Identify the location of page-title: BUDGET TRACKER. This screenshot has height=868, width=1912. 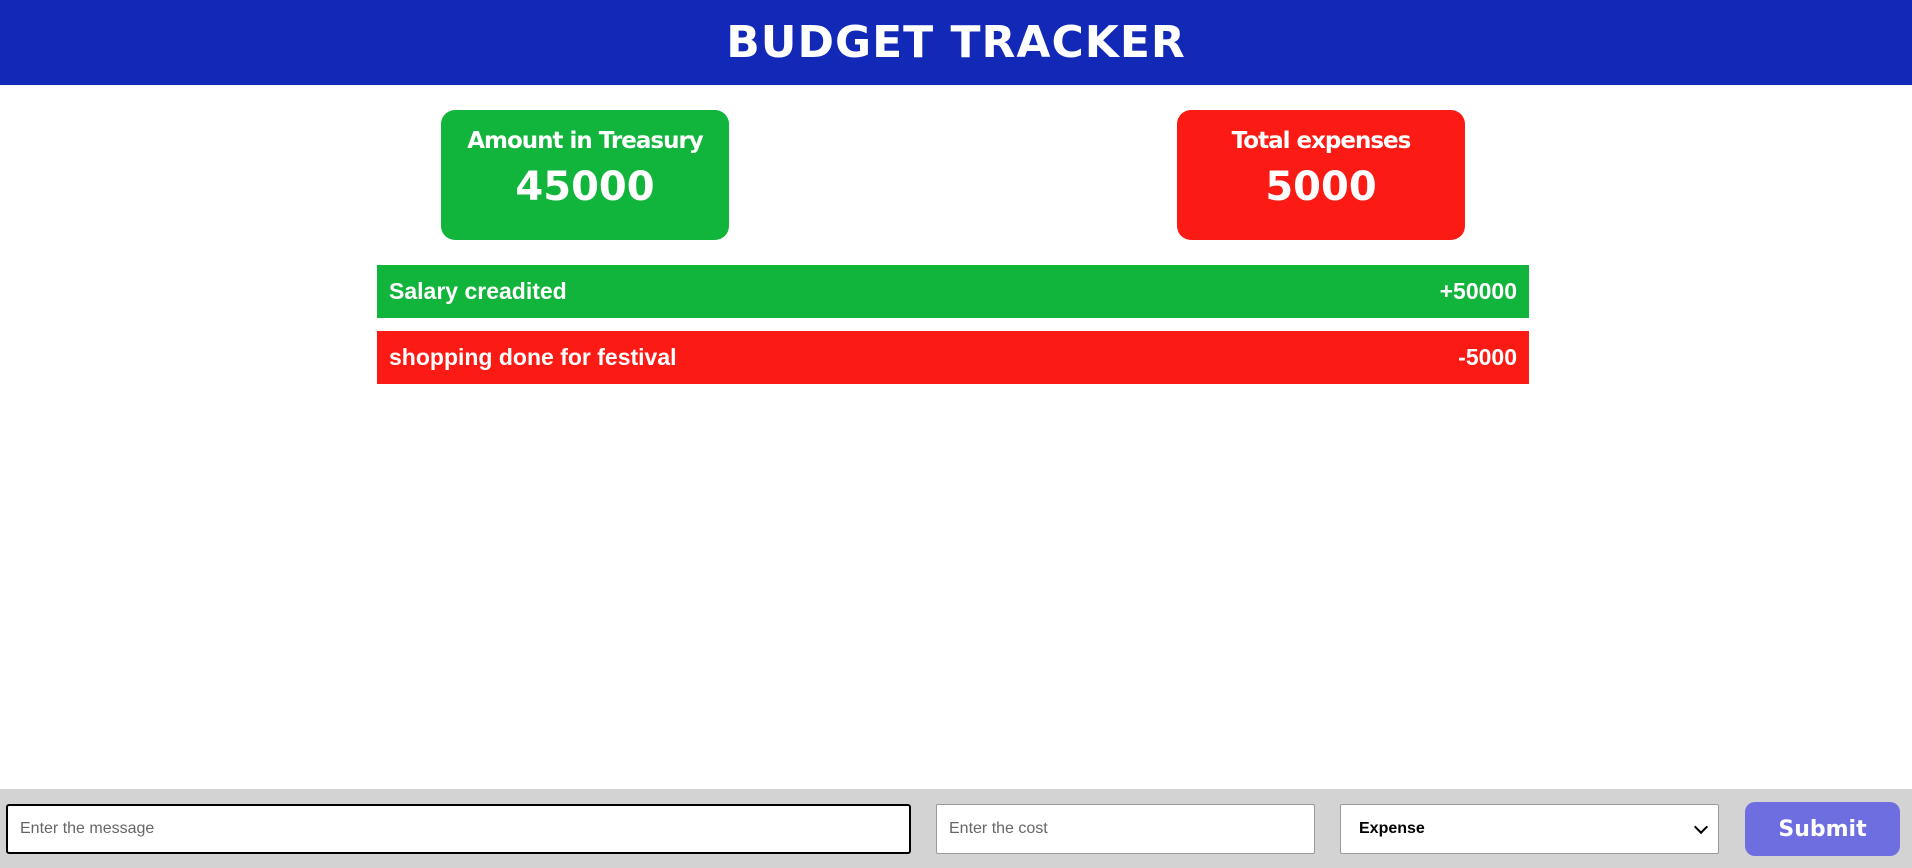
(956, 42).